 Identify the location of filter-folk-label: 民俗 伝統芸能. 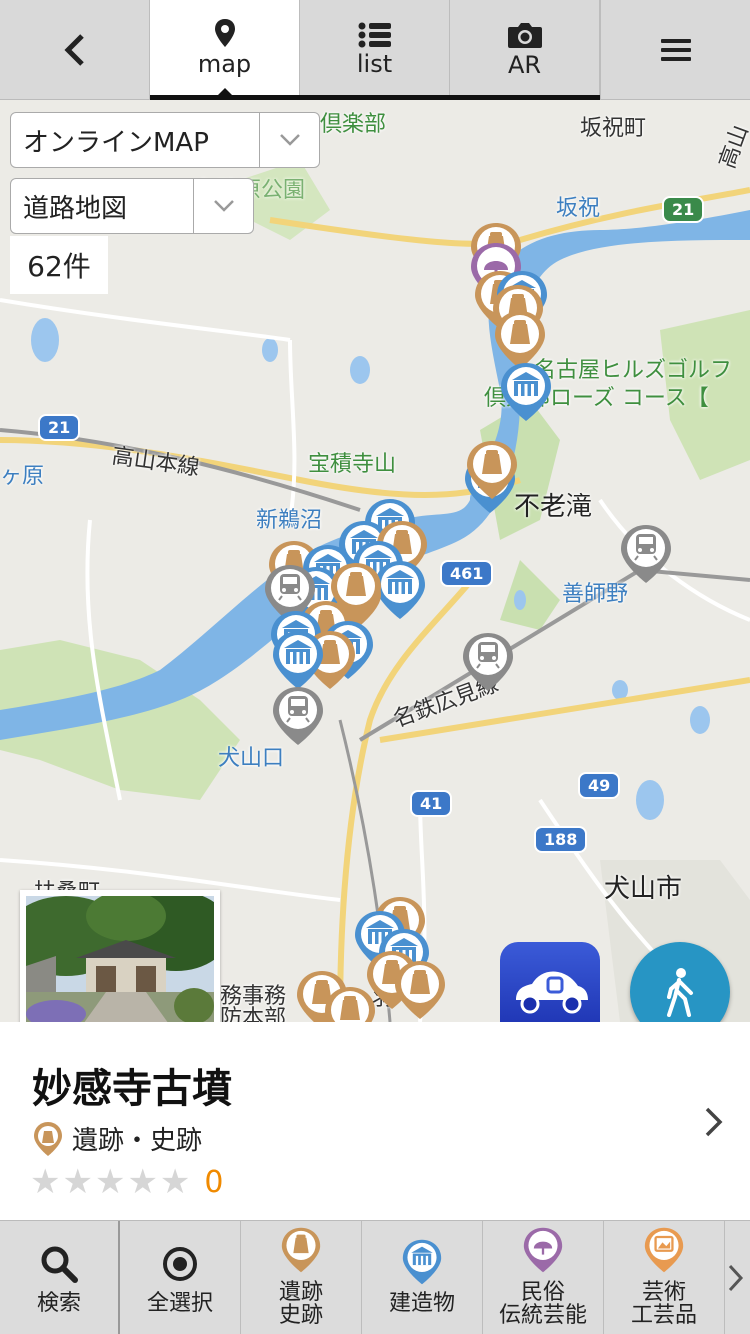
(542, 1303).